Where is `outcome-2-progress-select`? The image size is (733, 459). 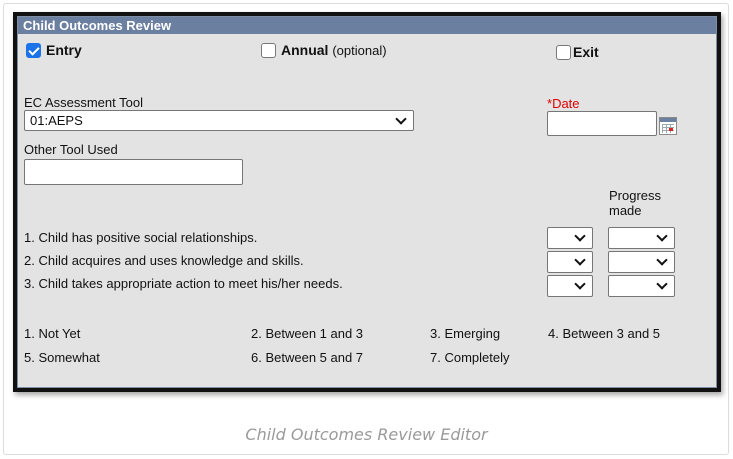 outcome-2-progress-select is located at coordinates (641, 262).